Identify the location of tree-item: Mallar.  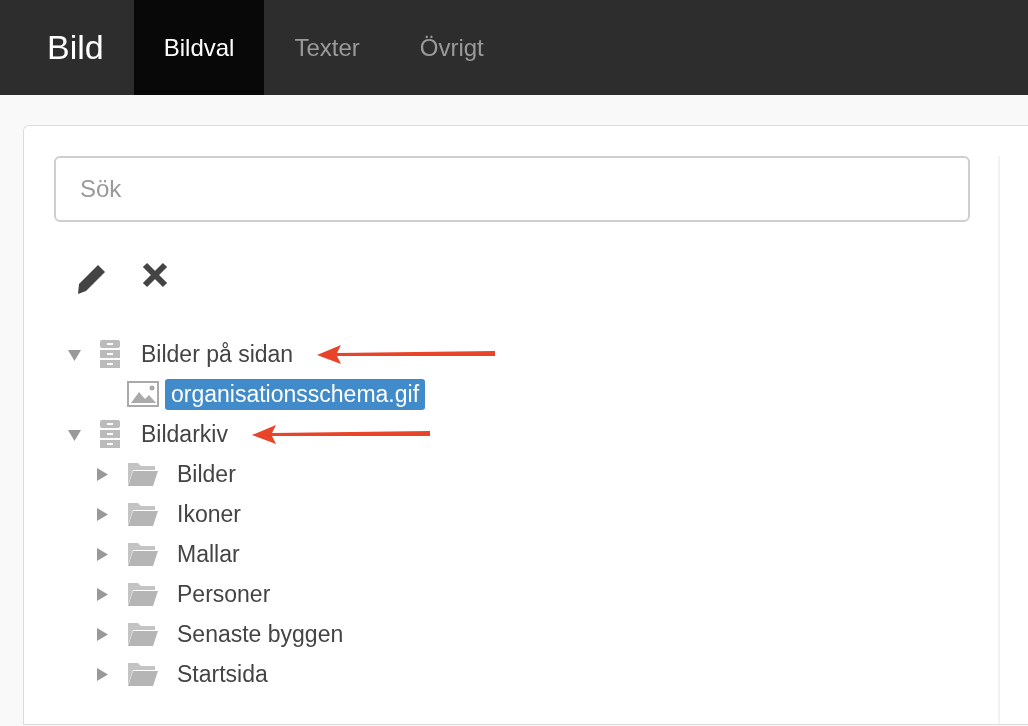
(208, 554).